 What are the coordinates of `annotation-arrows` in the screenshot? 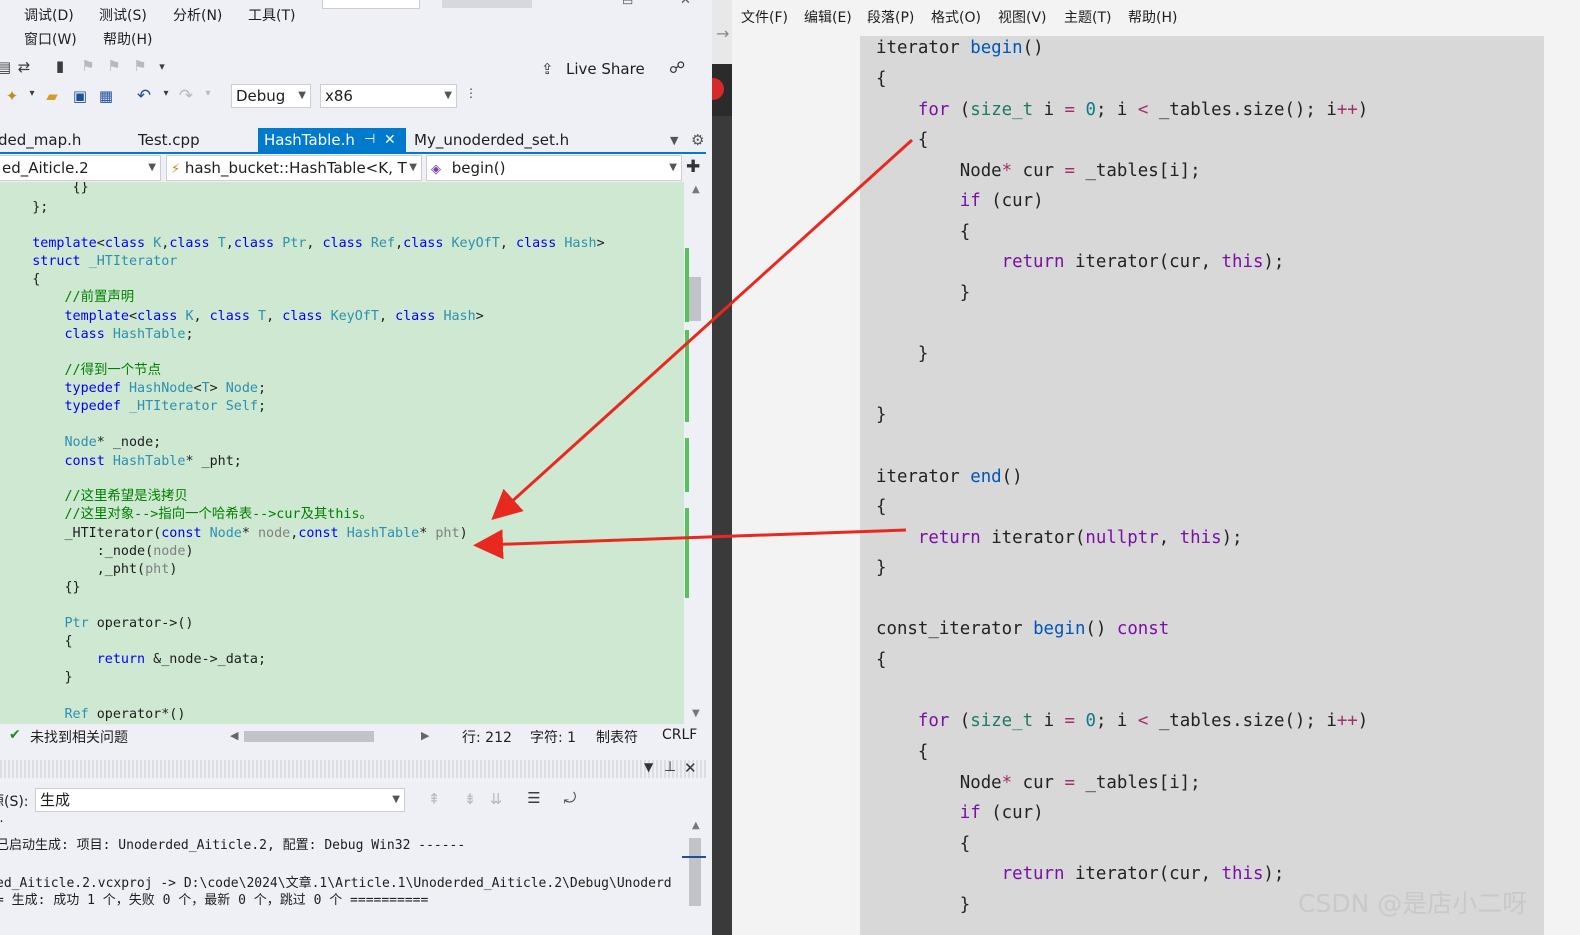 It's located at (693, 349).